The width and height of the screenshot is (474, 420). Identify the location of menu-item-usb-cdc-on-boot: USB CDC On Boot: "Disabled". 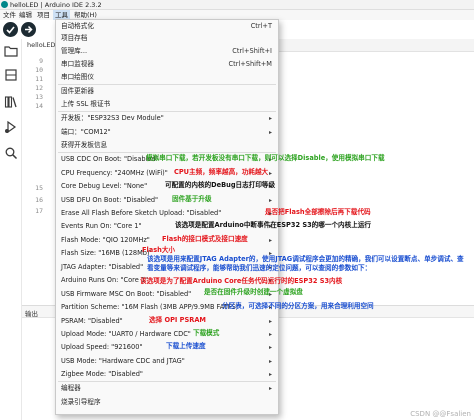
(110, 159).